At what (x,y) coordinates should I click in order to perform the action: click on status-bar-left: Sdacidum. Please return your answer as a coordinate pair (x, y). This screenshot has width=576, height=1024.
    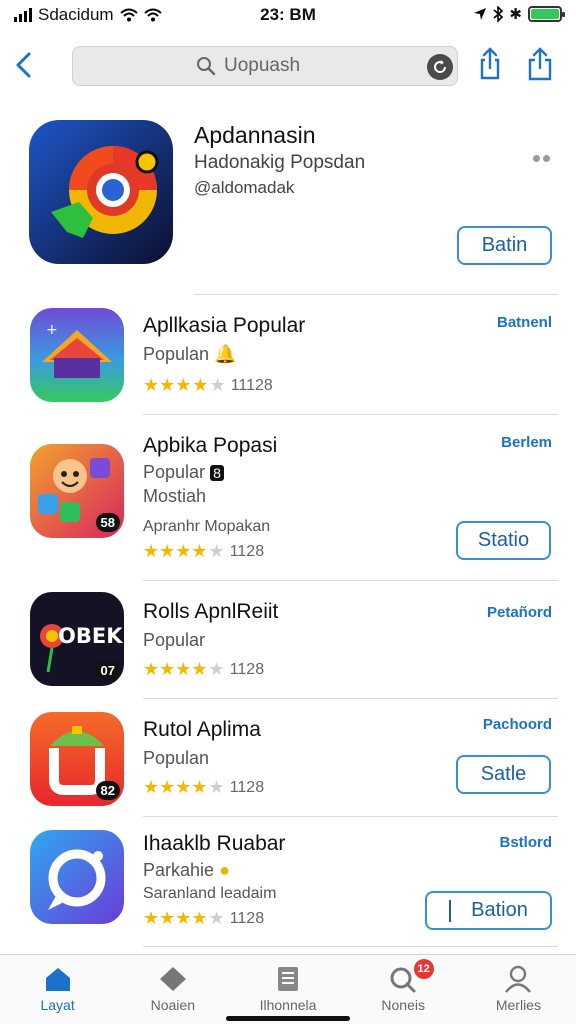
    Looking at the image, I should click on (88, 15).